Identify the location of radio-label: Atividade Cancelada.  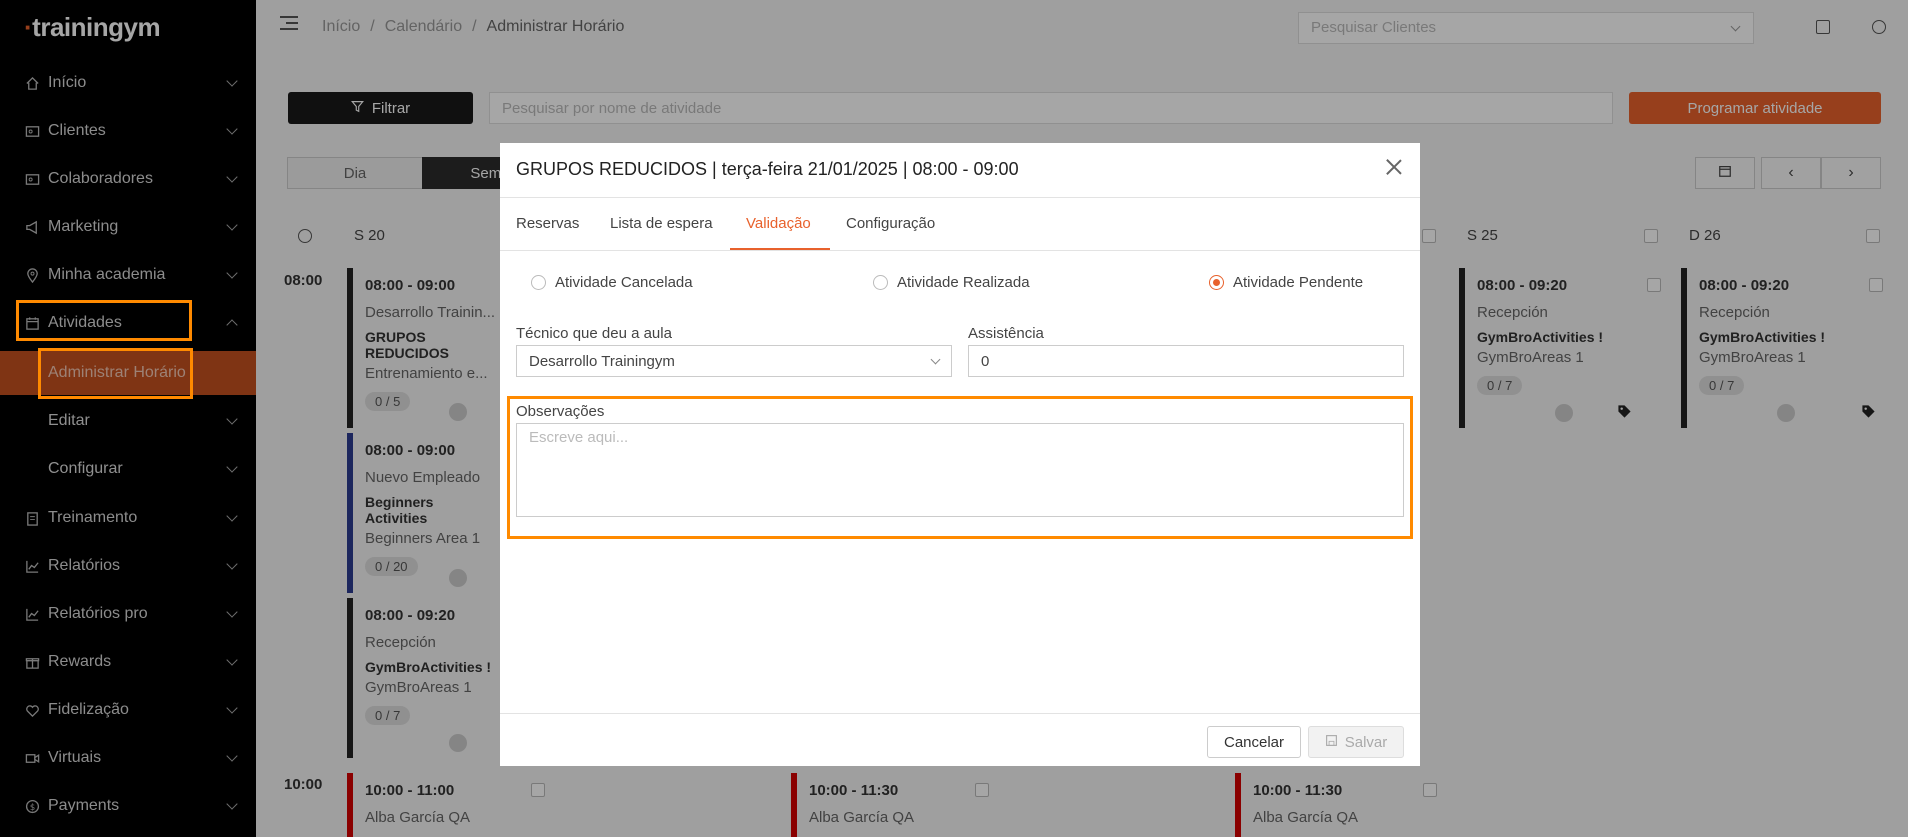
(624, 282).